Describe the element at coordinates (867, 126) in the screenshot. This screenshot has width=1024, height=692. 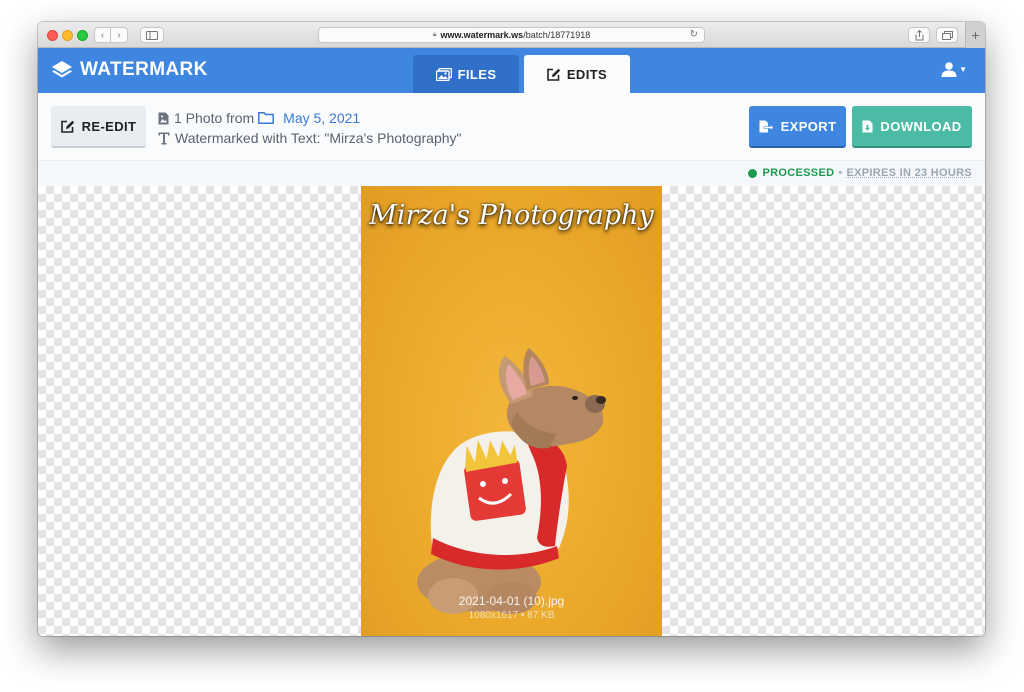
I see `file-download-icon` at that location.